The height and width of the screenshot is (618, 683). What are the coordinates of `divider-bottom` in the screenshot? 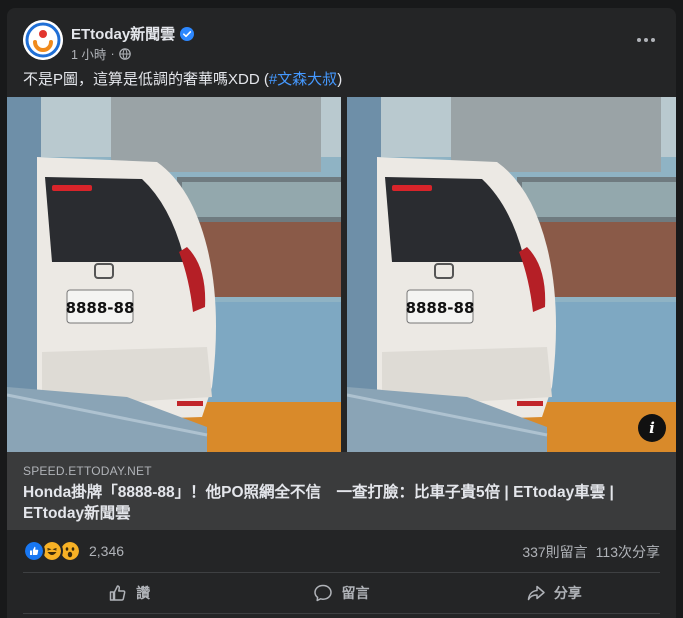 It's located at (341, 613).